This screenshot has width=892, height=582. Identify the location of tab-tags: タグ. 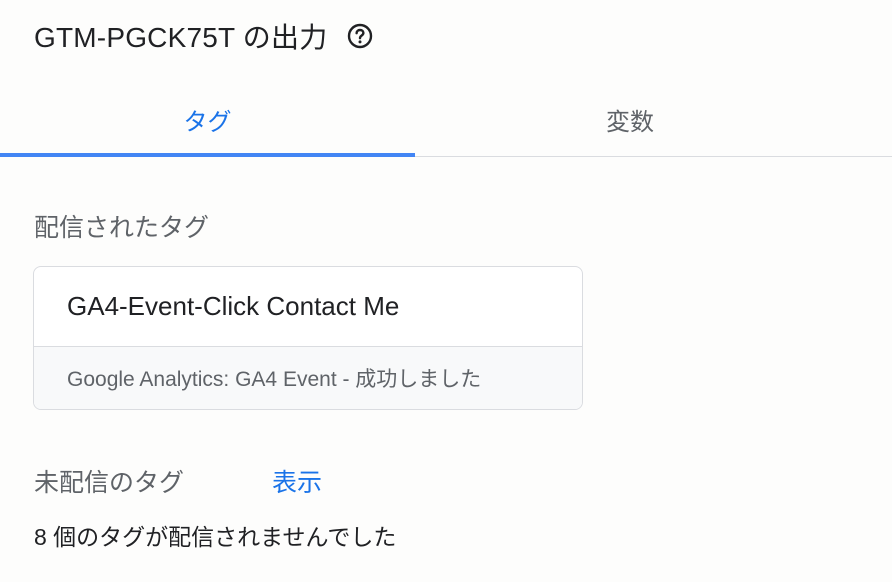
(207, 119).